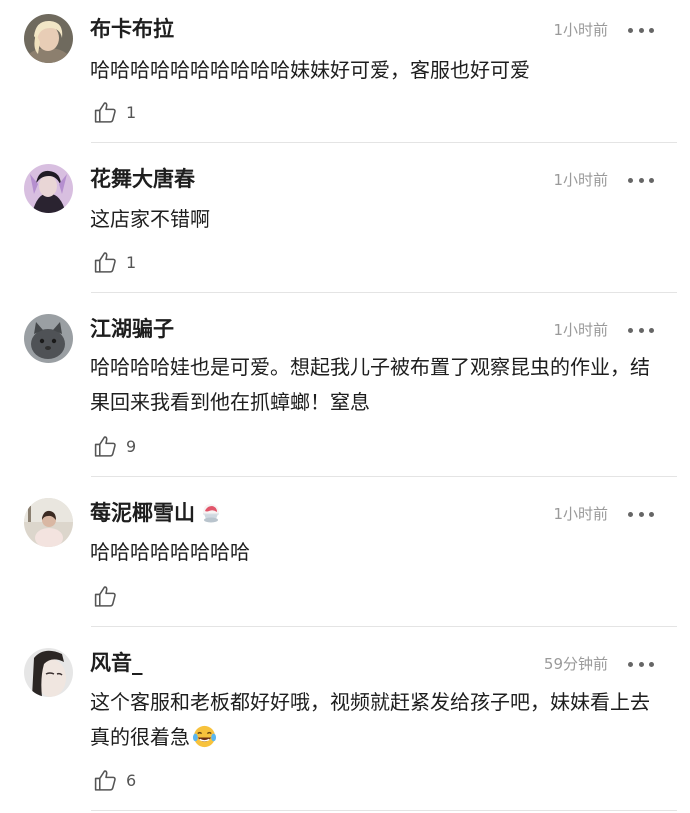 This screenshot has height=813, width=690. Describe the element at coordinates (204, 736) in the screenshot. I see `laughing-tears-emoji` at that location.